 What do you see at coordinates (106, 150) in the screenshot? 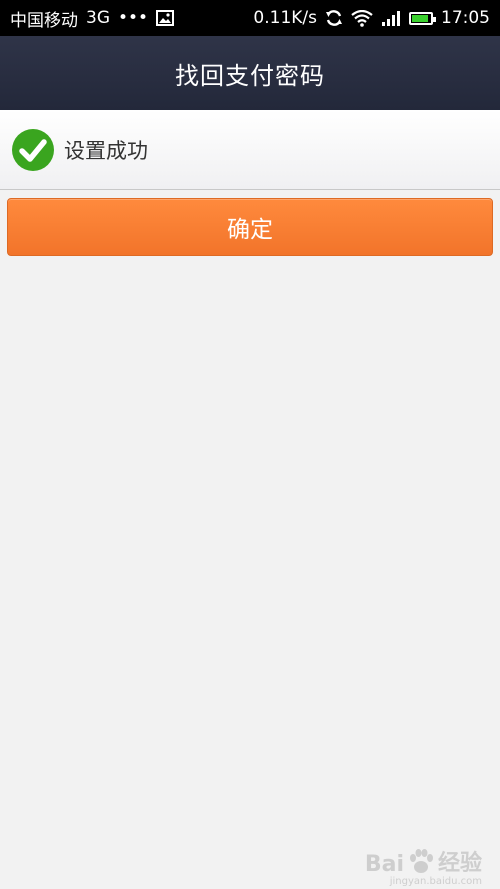
I see `success-message: 设置成功` at bounding box center [106, 150].